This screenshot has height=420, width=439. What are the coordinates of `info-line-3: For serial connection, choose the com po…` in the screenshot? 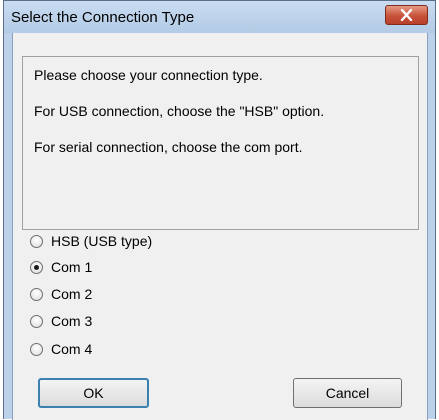 It's located at (168, 147).